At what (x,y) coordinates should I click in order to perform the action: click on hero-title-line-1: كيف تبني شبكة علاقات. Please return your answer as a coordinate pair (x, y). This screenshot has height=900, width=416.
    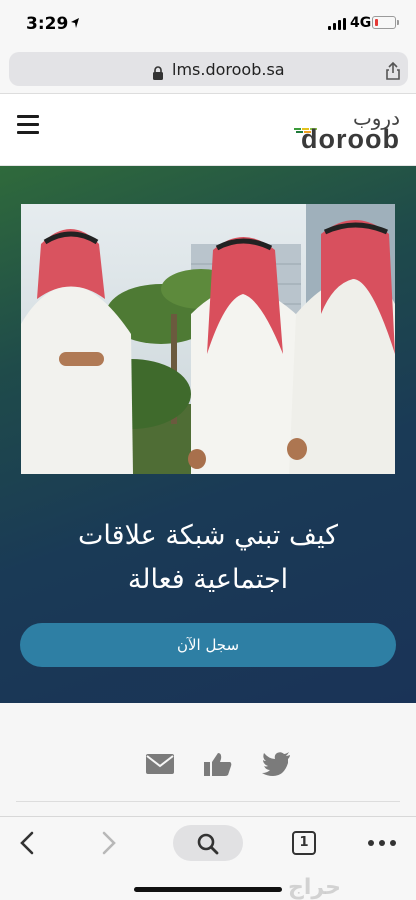
    Looking at the image, I should click on (208, 535).